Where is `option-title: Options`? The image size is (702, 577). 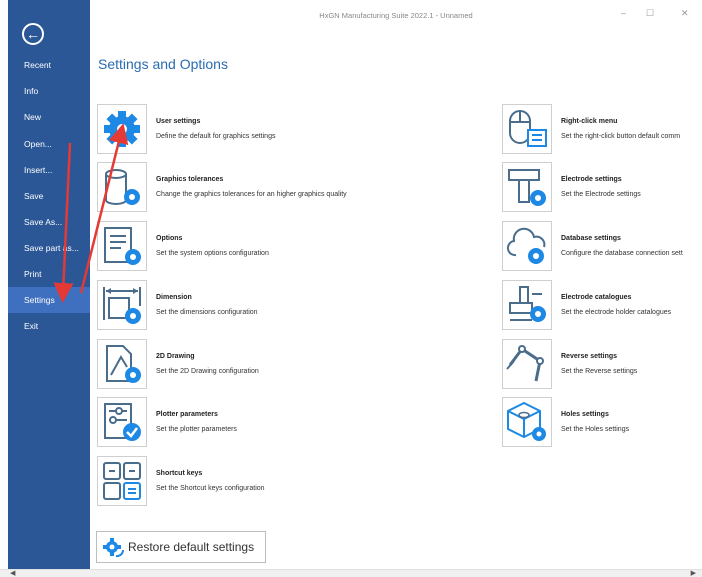
option-title: Options is located at coordinates (169, 238).